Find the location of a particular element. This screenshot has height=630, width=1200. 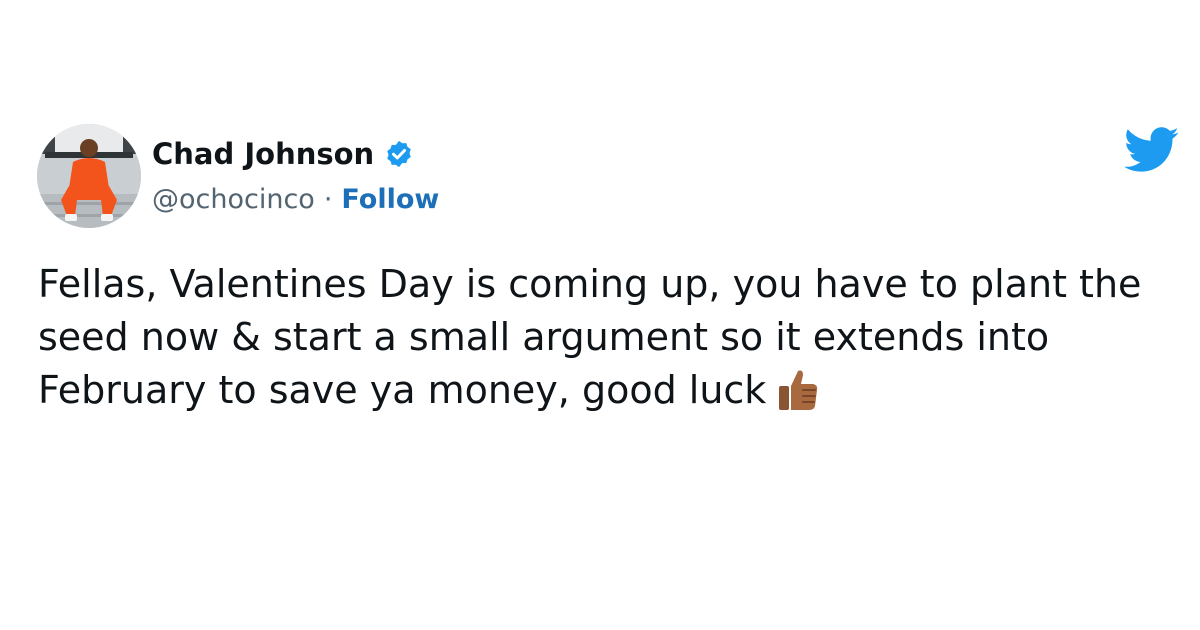

thumbs-up-icon is located at coordinates (798, 397).